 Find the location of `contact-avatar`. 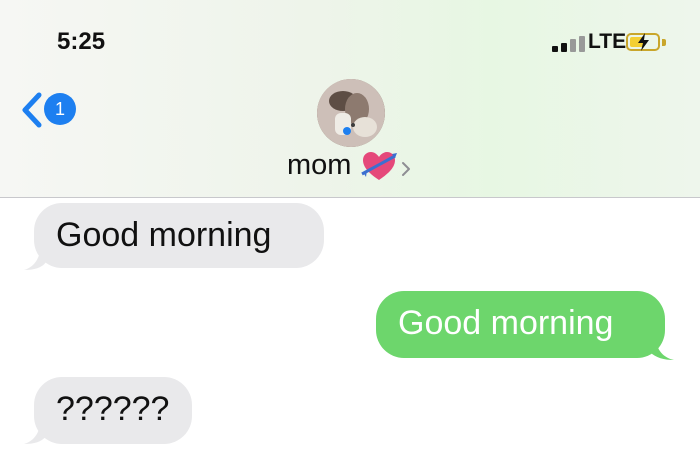

contact-avatar is located at coordinates (351, 113).